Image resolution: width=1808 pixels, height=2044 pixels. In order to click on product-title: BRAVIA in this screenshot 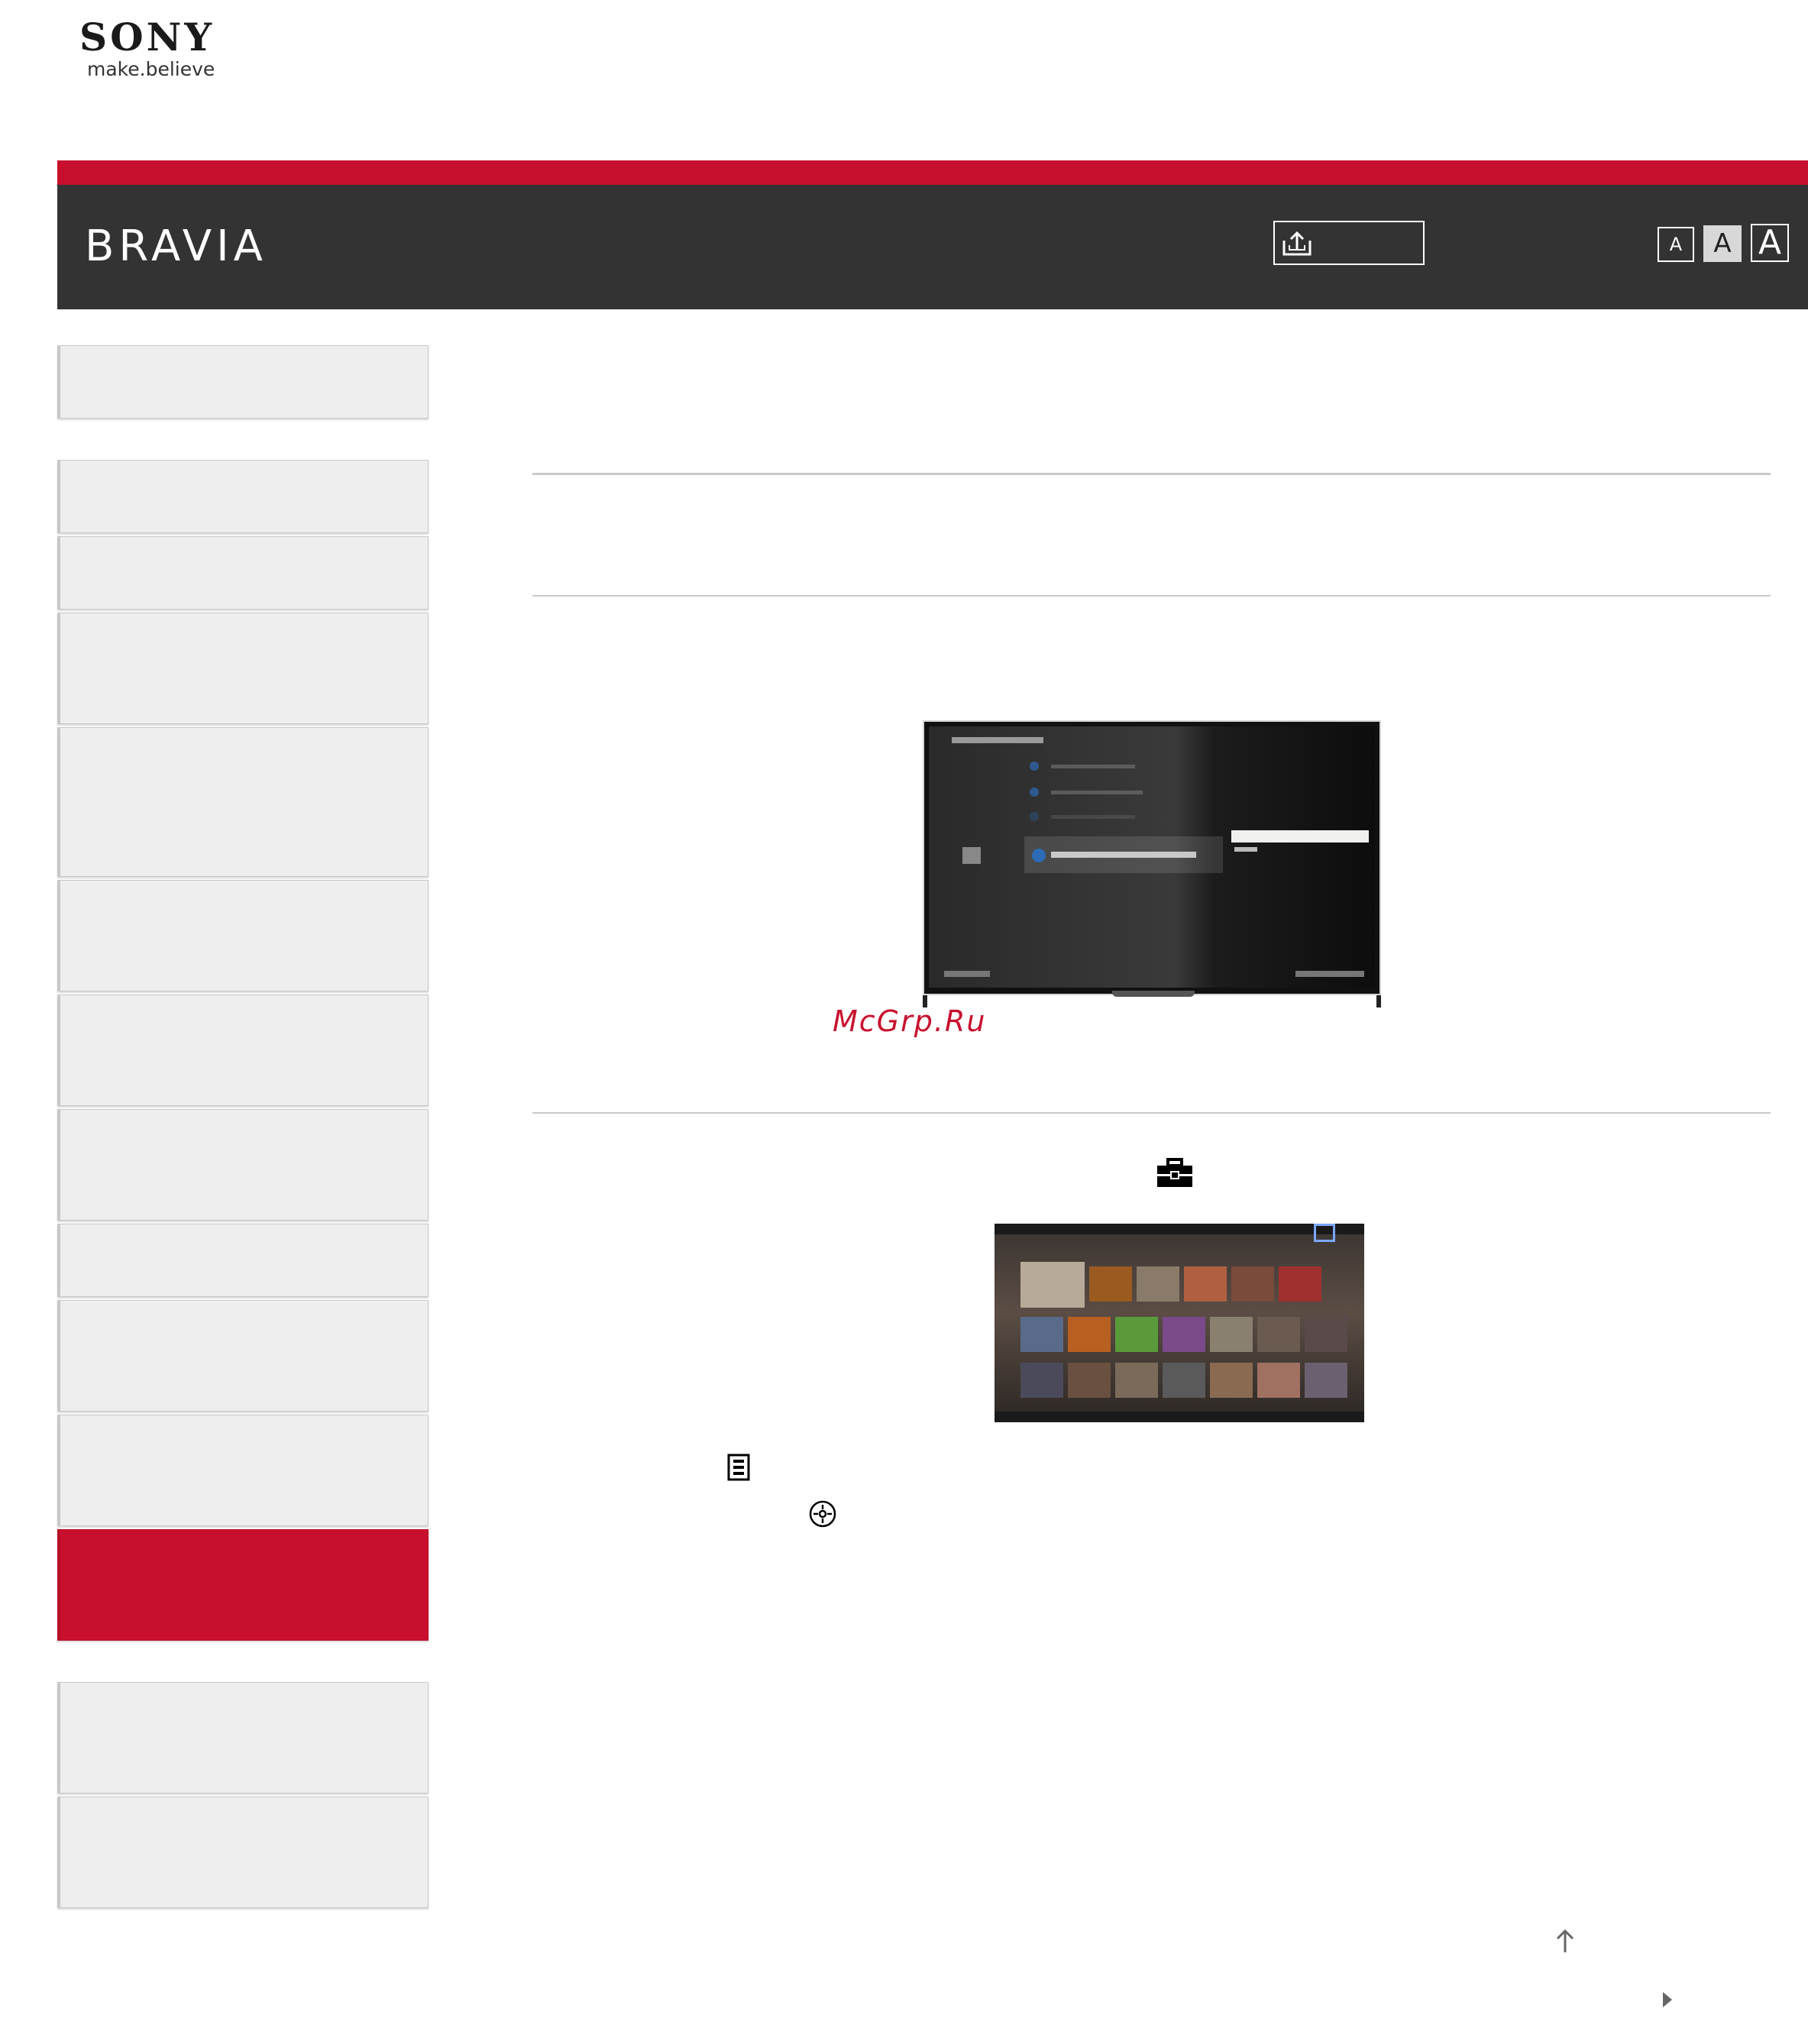, I will do `click(176, 246)`.